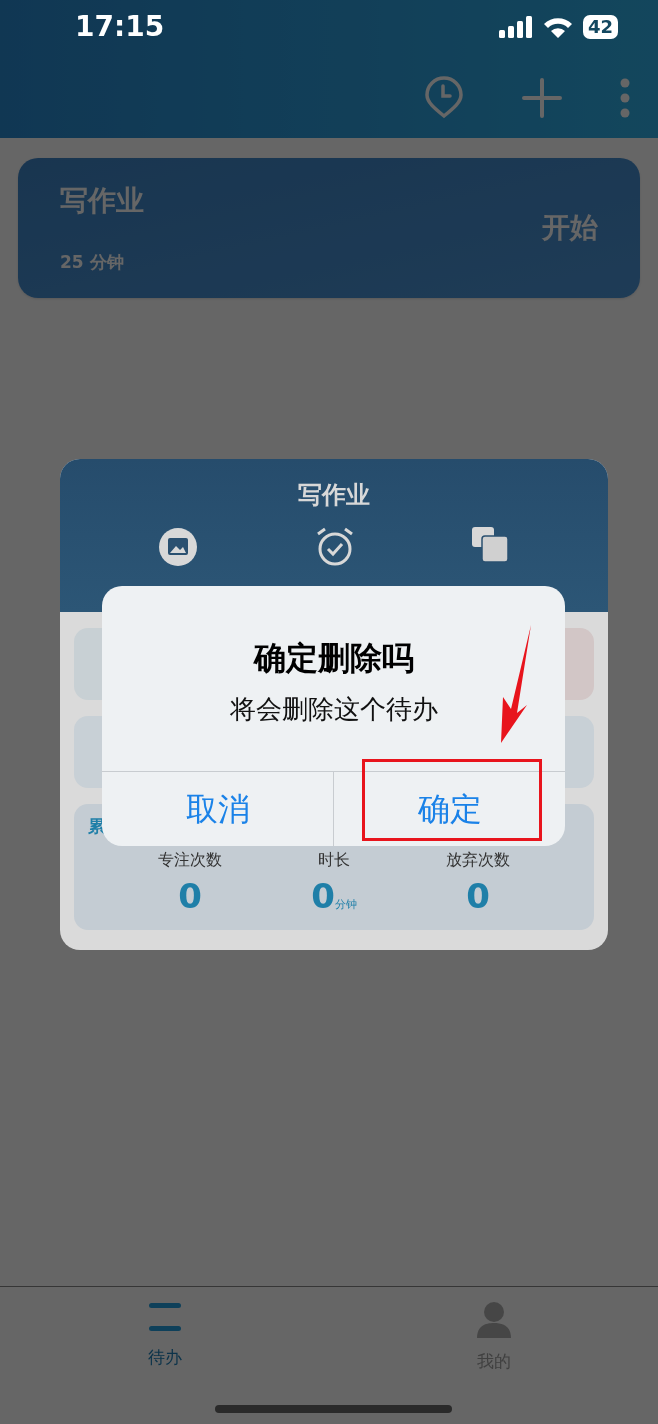 This screenshot has width=658, height=1424. I want to click on tab: 待办, so click(164, 1362).